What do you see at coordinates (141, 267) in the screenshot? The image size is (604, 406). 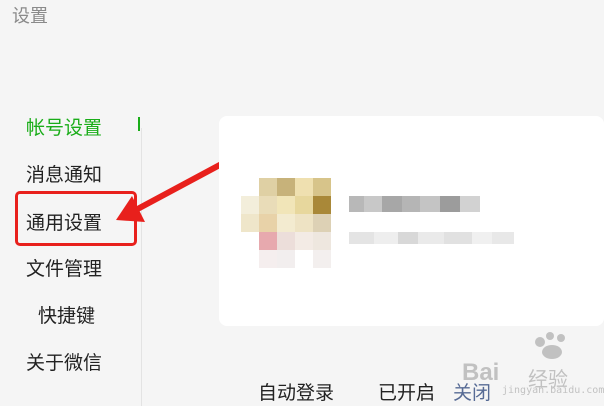 I see `sidebar-divider` at bounding box center [141, 267].